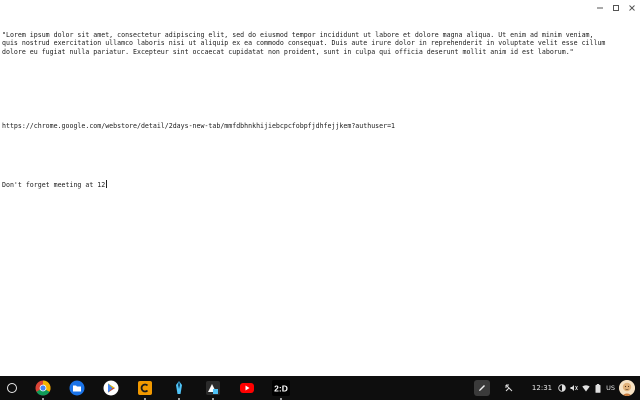  Describe the element at coordinates (320, 388) in the screenshot. I see `shelf: 2:D 12:31 US` at that location.